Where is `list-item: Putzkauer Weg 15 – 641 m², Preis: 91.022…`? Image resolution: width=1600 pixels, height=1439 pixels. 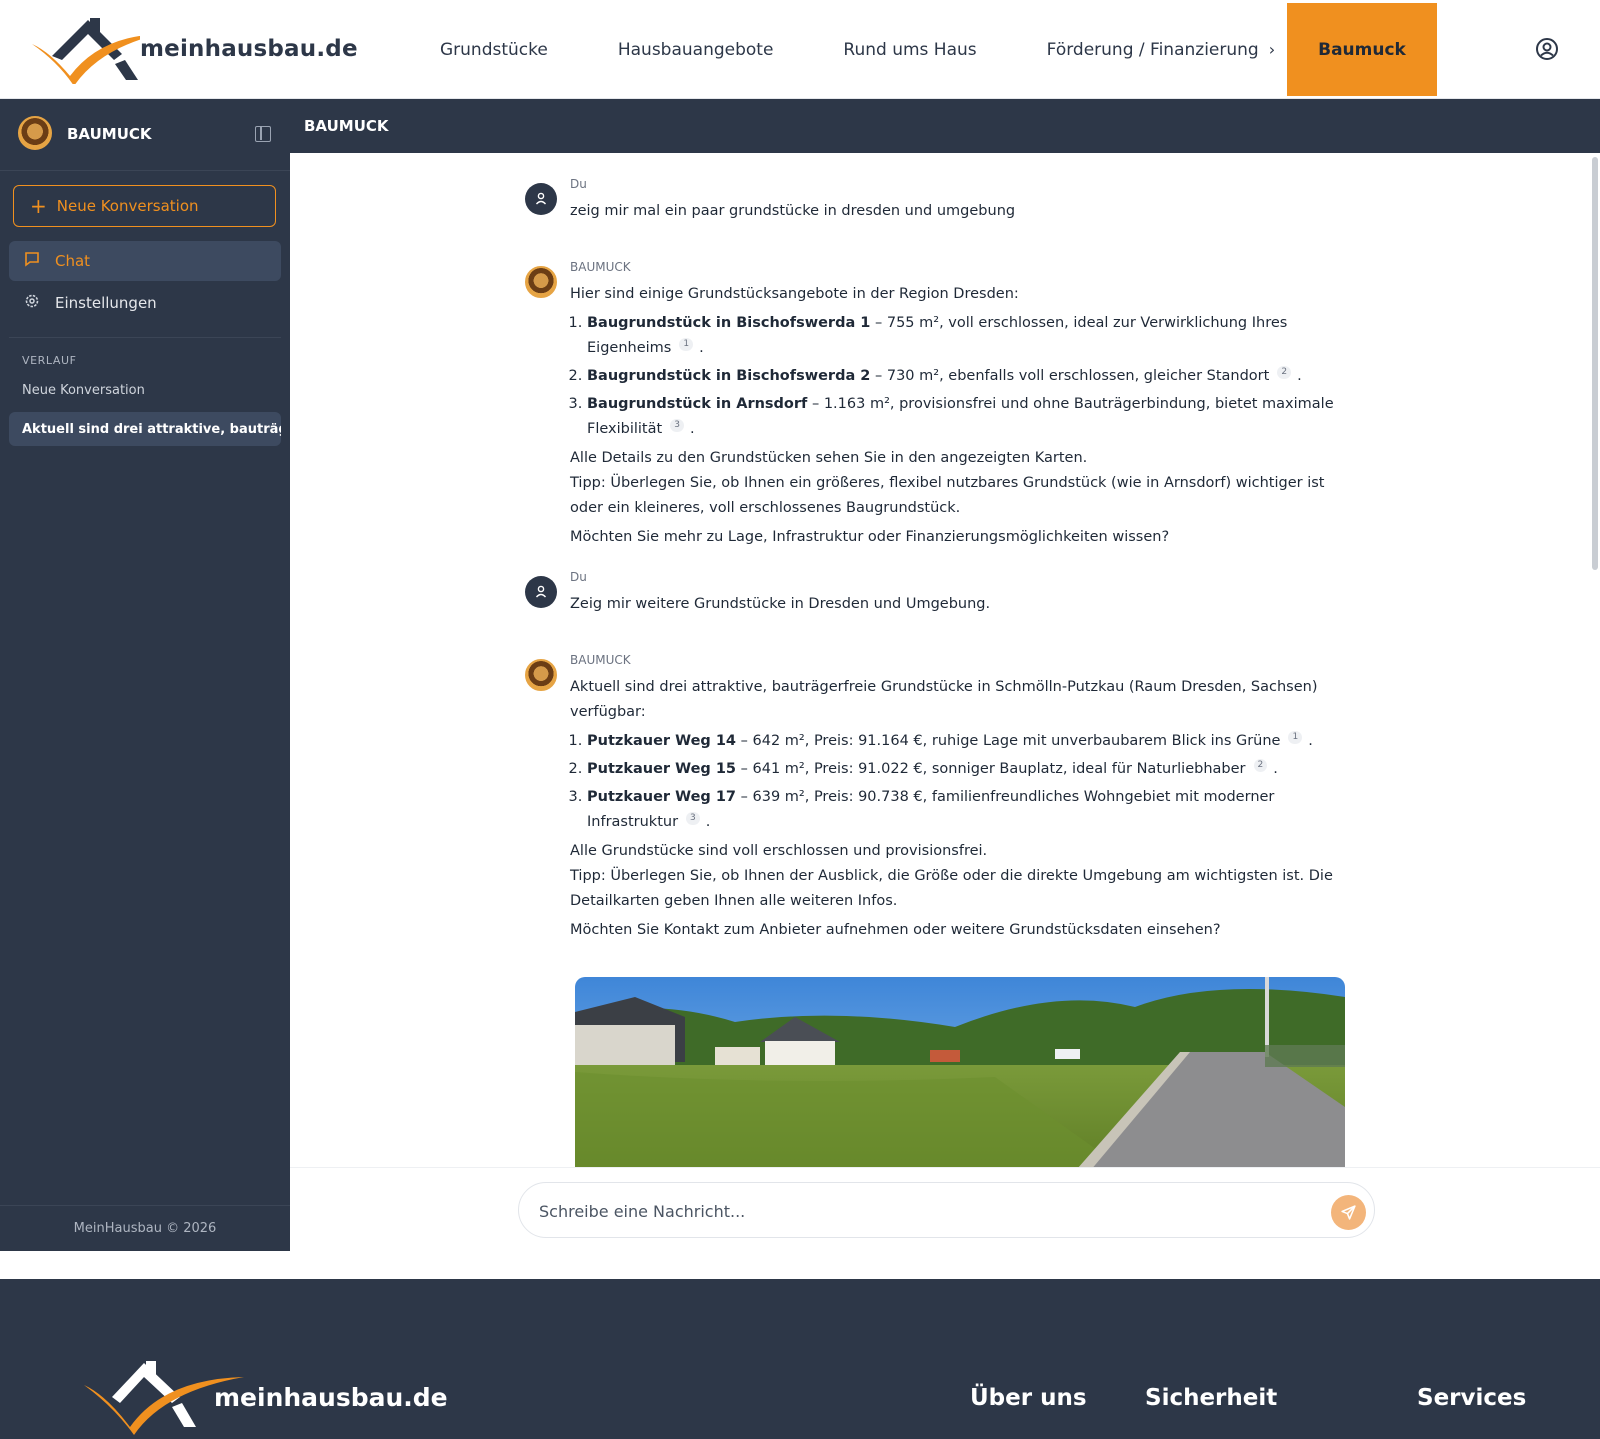
list-item: Putzkauer Weg 15 – 641 m², Preis: 91.022… is located at coordinates (973, 769).